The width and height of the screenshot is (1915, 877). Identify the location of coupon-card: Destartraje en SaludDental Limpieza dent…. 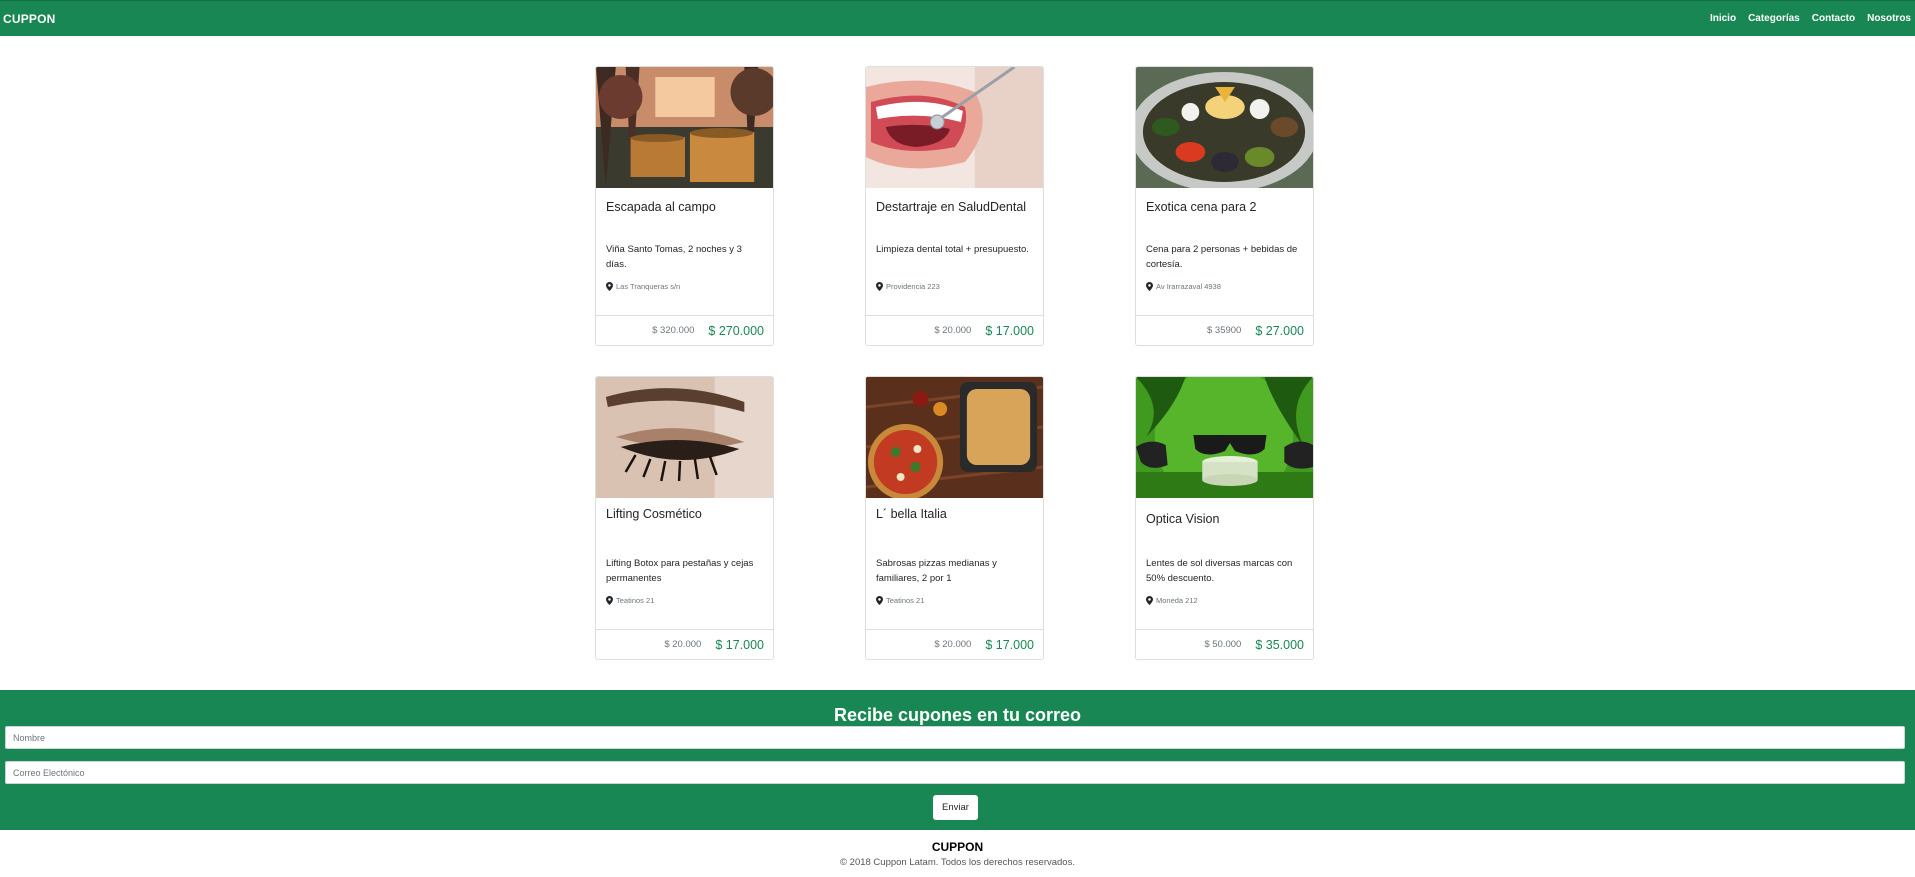
(954, 206).